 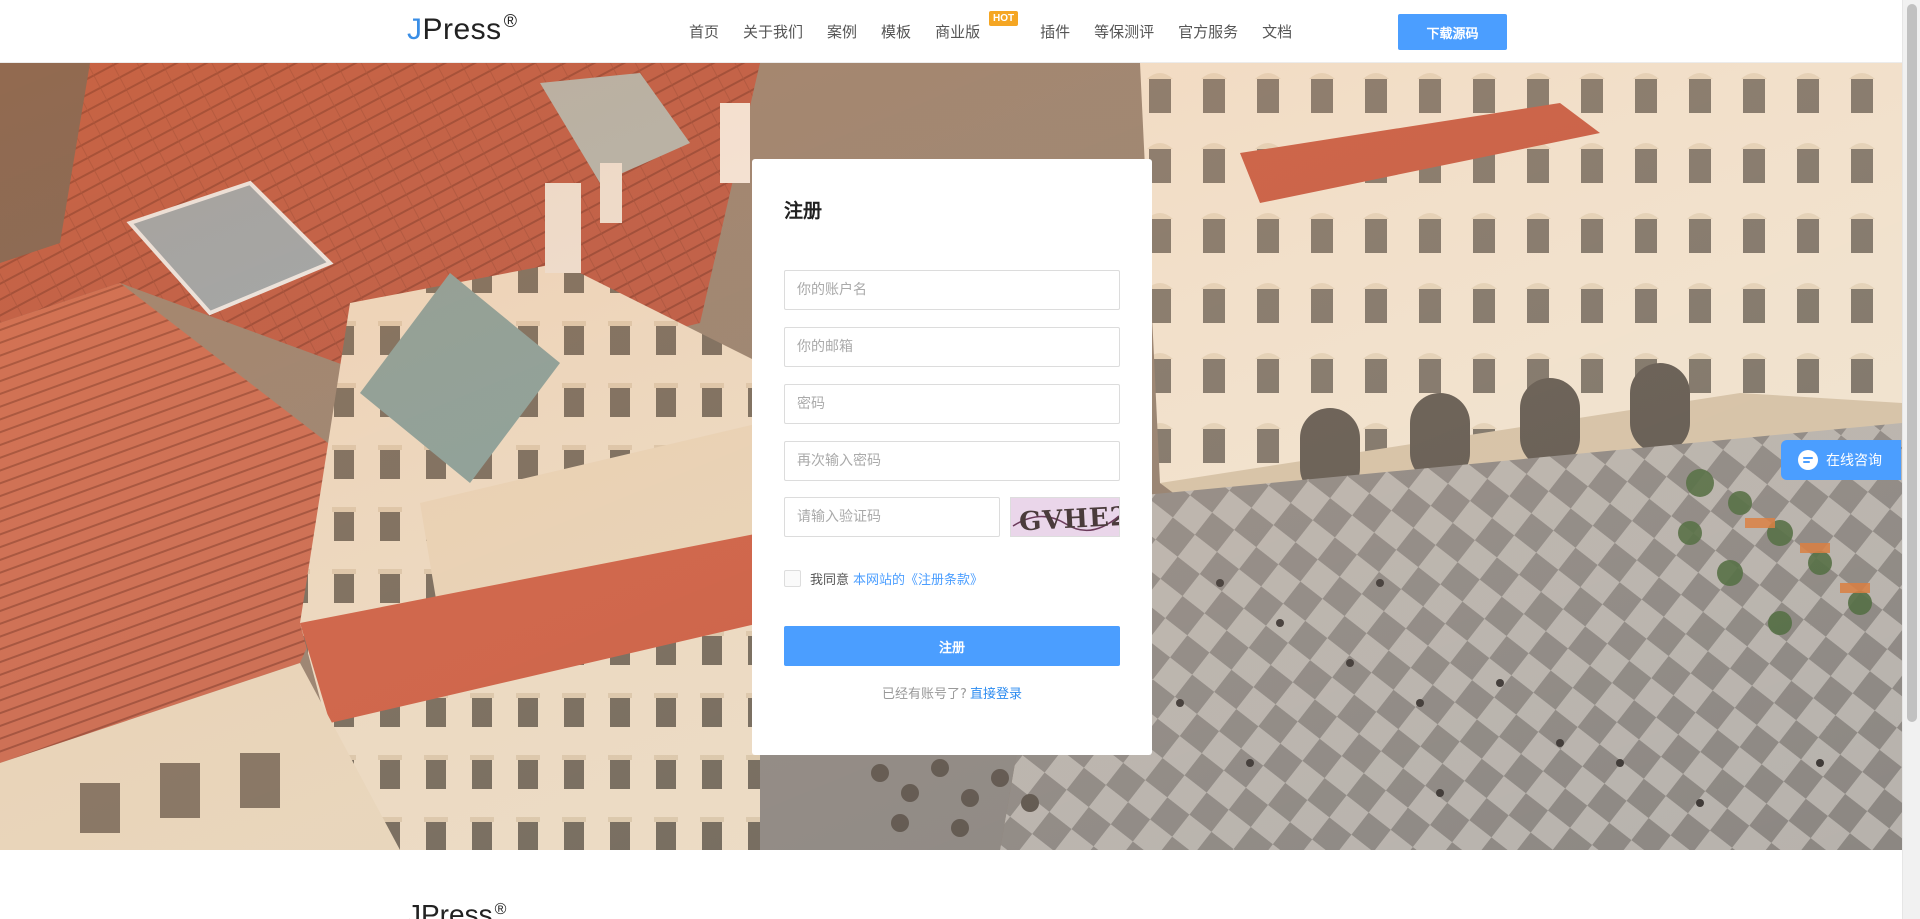 I want to click on hot-badge: HOT, so click(x=1003, y=18).